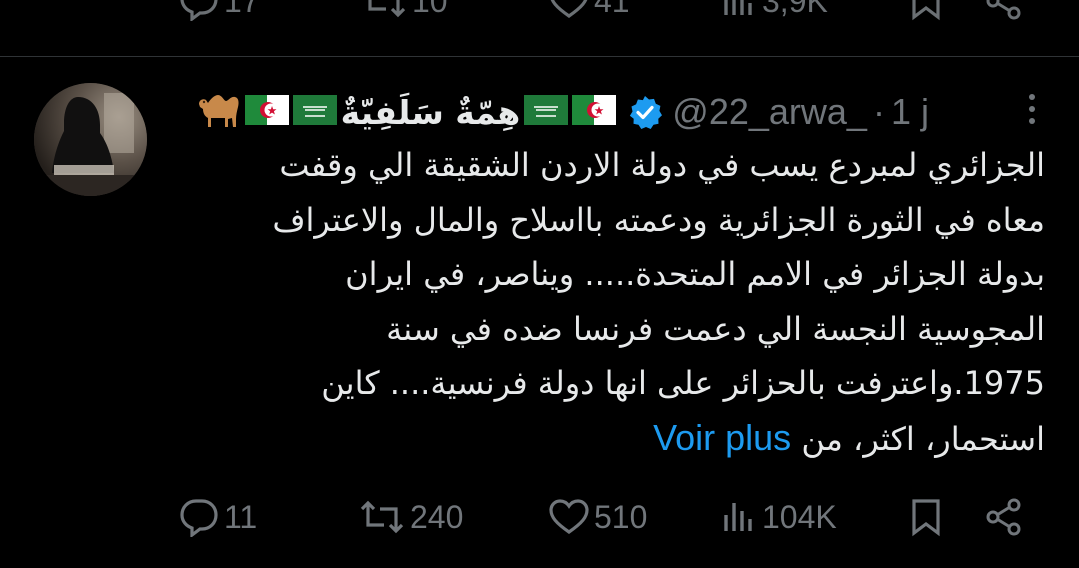 The height and width of the screenshot is (568, 1079). What do you see at coordinates (430, 9) in the screenshot?
I see `repost-count: 10` at bounding box center [430, 9].